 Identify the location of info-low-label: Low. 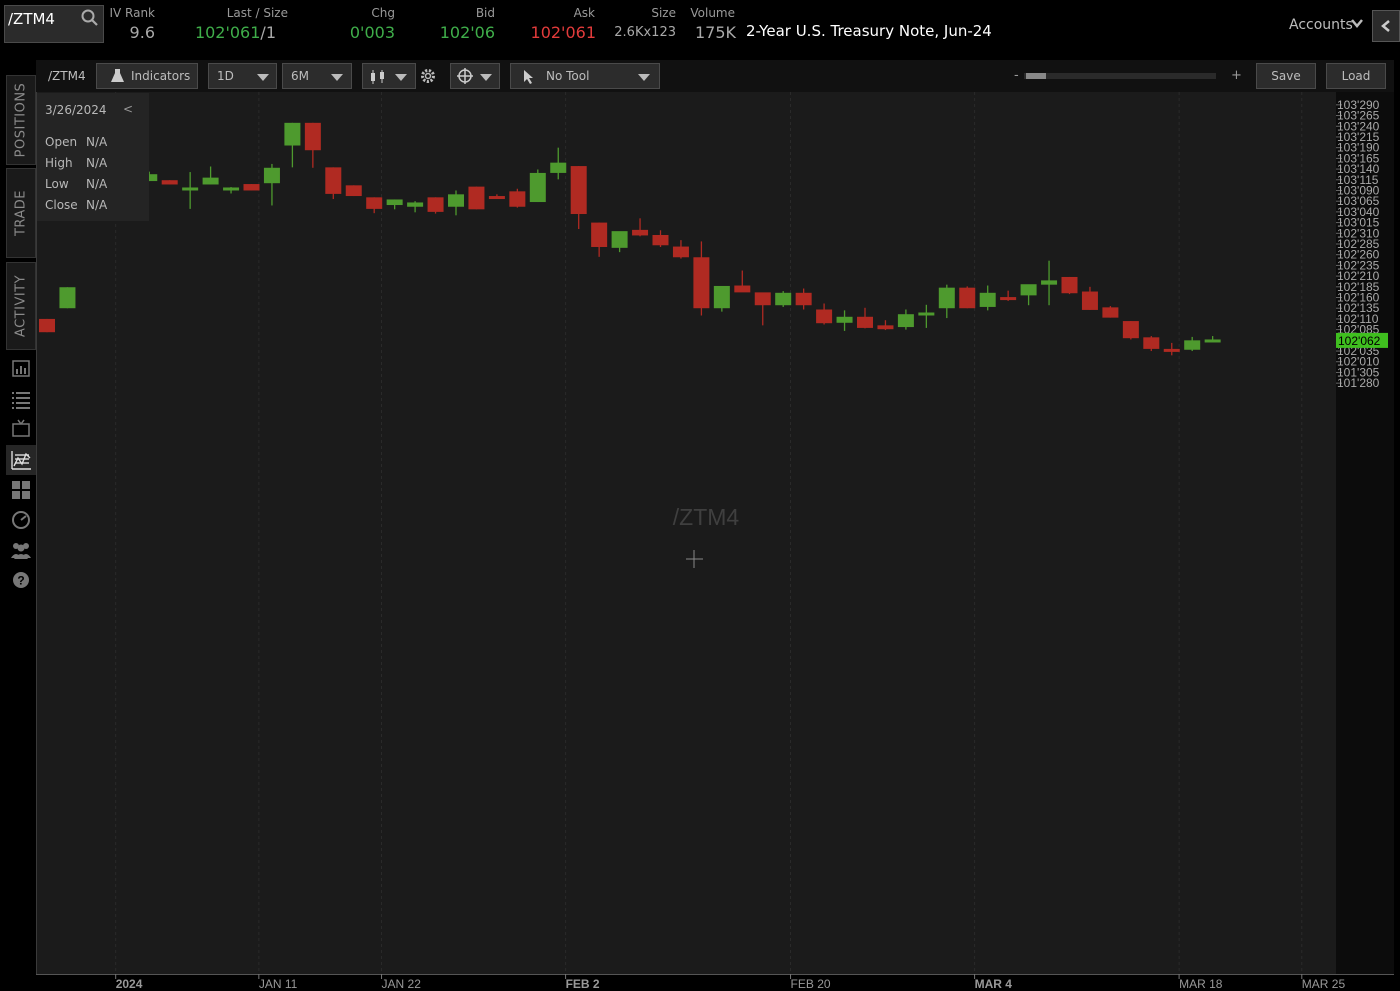
(57, 184).